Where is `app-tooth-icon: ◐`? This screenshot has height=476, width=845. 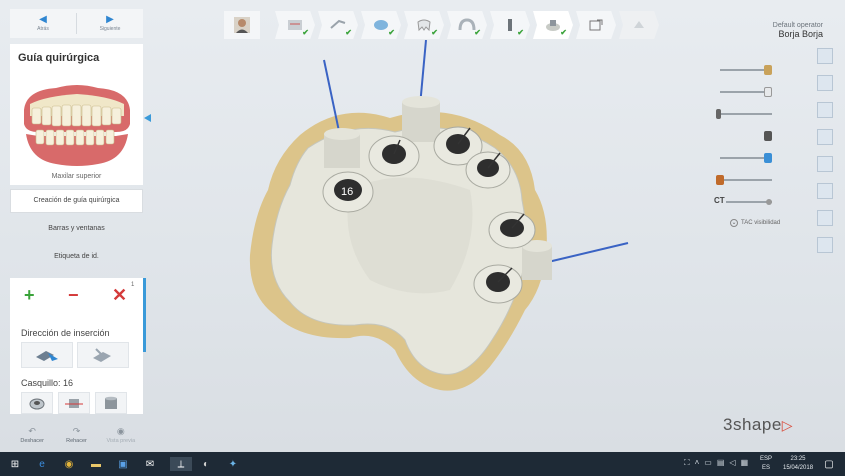
app-tooth-icon: ◐ is located at coordinates (206, 464).